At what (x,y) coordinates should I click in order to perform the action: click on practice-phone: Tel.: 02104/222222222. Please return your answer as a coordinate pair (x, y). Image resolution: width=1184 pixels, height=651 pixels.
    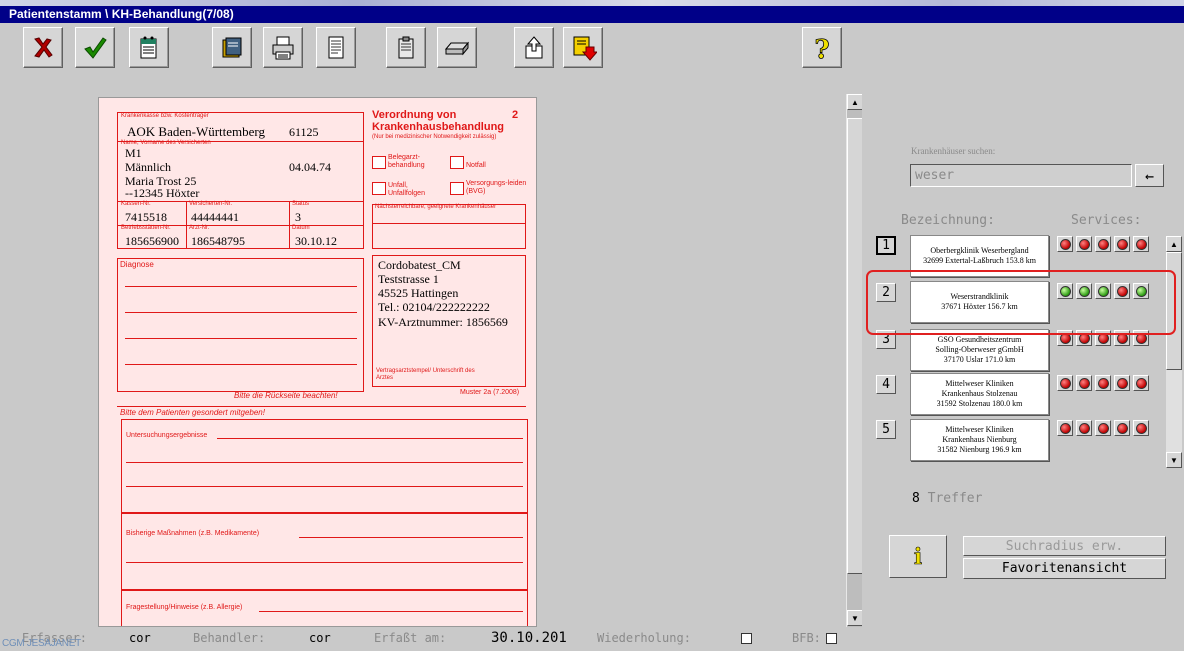
    Looking at the image, I should click on (434, 307).